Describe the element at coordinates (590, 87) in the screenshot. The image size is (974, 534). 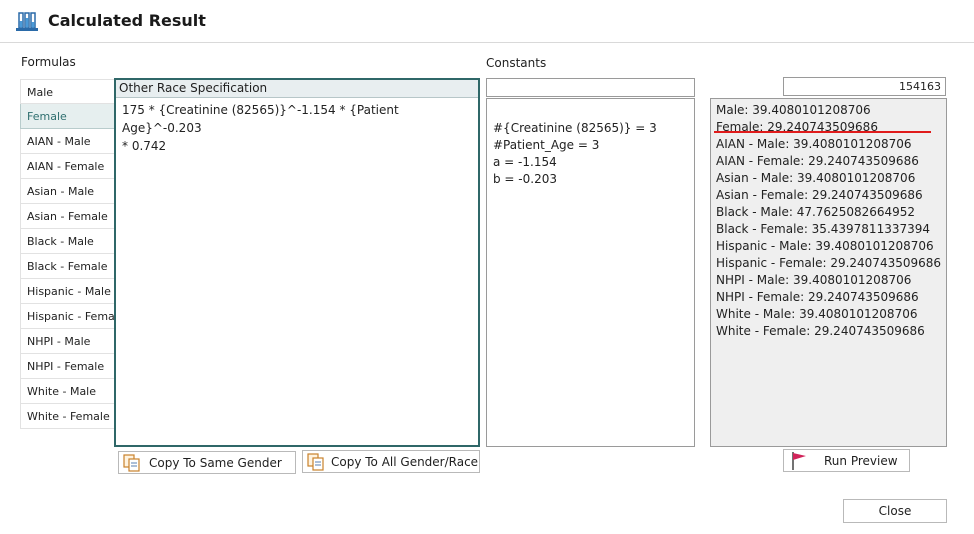
I see `constants-input` at that location.